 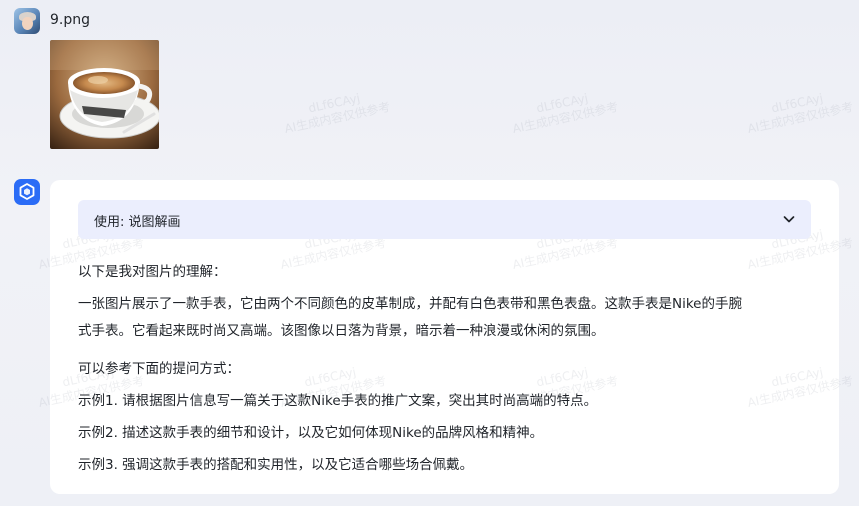 I want to click on suggestion-example: 示例2. 描述这款手表的细节和设计，以及它如何体现Nike的品牌风格和精神。, so click(x=310, y=431).